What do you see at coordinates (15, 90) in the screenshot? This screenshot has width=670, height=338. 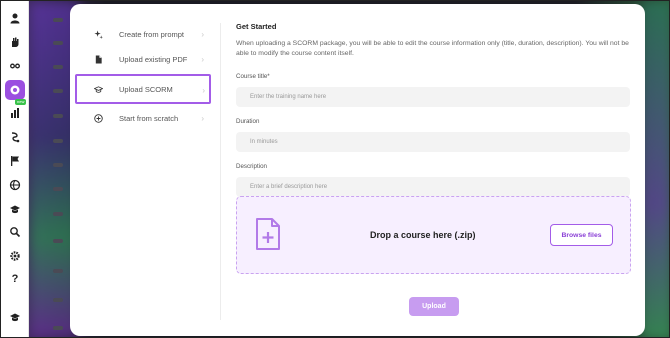 I see `rocket-icon` at bounding box center [15, 90].